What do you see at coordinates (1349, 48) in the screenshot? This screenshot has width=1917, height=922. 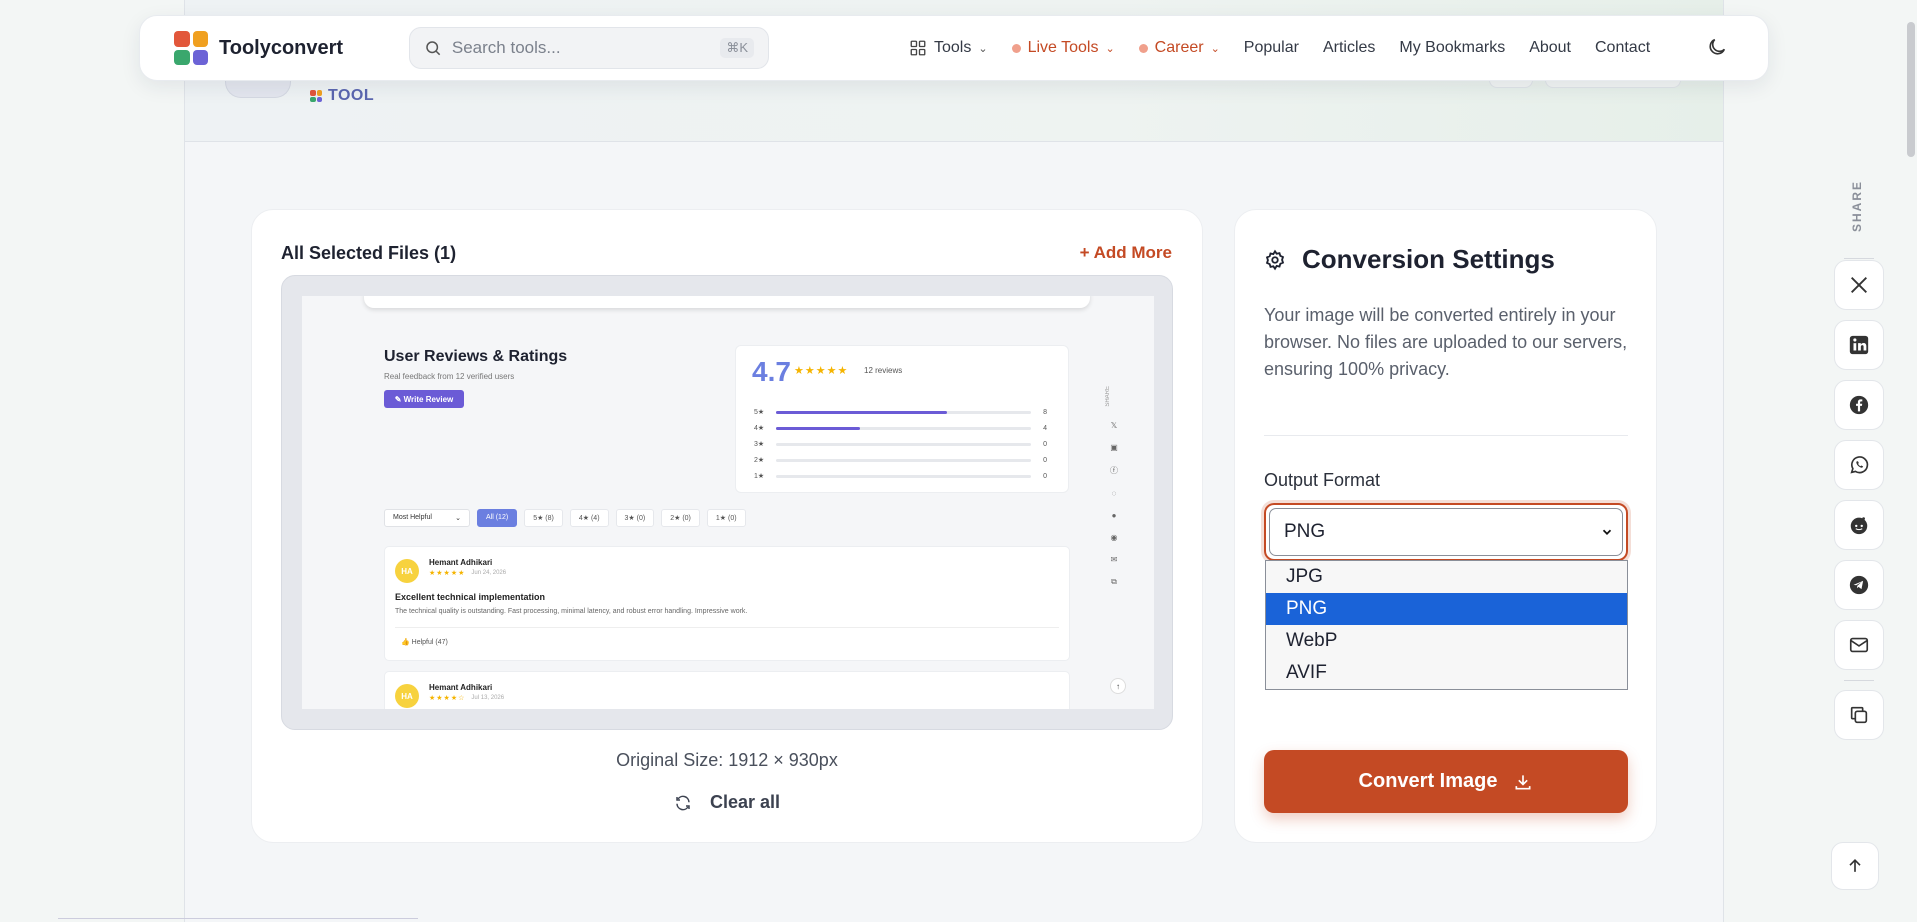 I see `nav-articles: Articles` at bounding box center [1349, 48].